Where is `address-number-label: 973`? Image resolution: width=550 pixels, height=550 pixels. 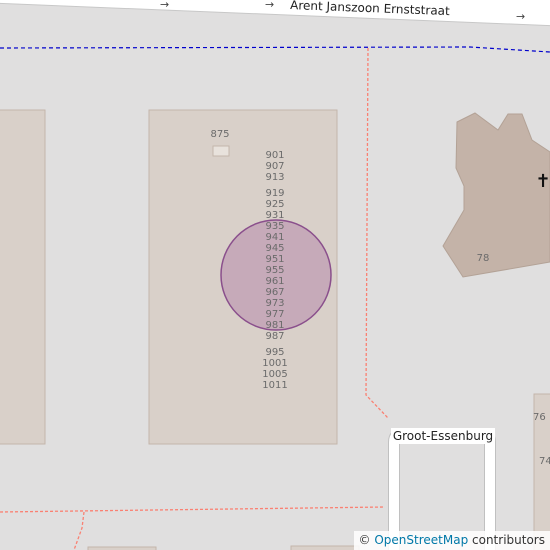
address-number-label: 973 is located at coordinates (274, 303).